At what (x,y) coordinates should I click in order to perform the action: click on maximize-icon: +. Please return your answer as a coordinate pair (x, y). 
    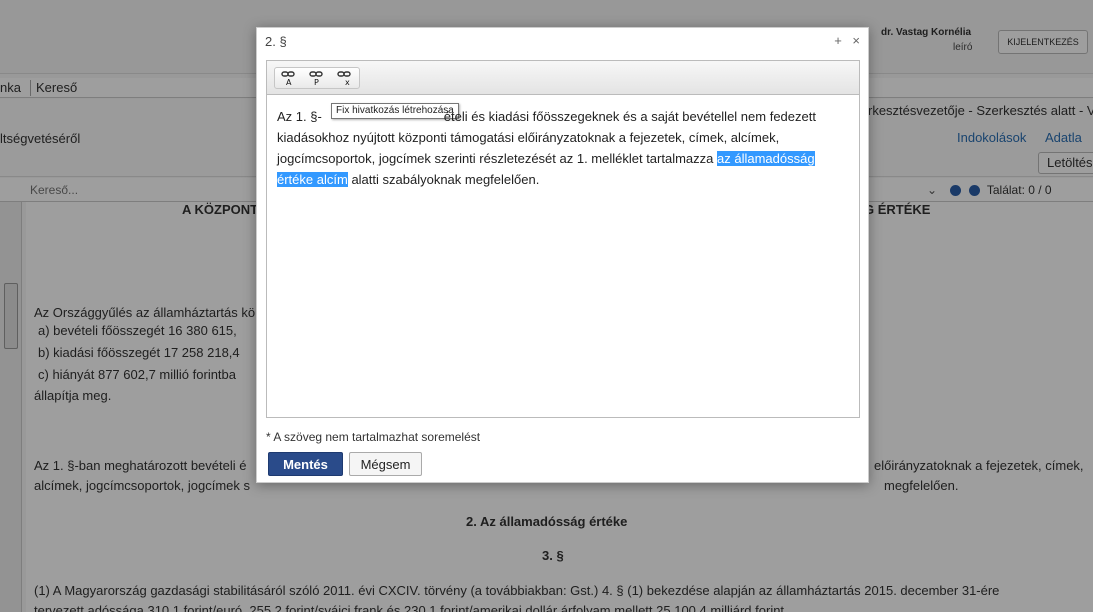
    Looking at the image, I should click on (838, 40).